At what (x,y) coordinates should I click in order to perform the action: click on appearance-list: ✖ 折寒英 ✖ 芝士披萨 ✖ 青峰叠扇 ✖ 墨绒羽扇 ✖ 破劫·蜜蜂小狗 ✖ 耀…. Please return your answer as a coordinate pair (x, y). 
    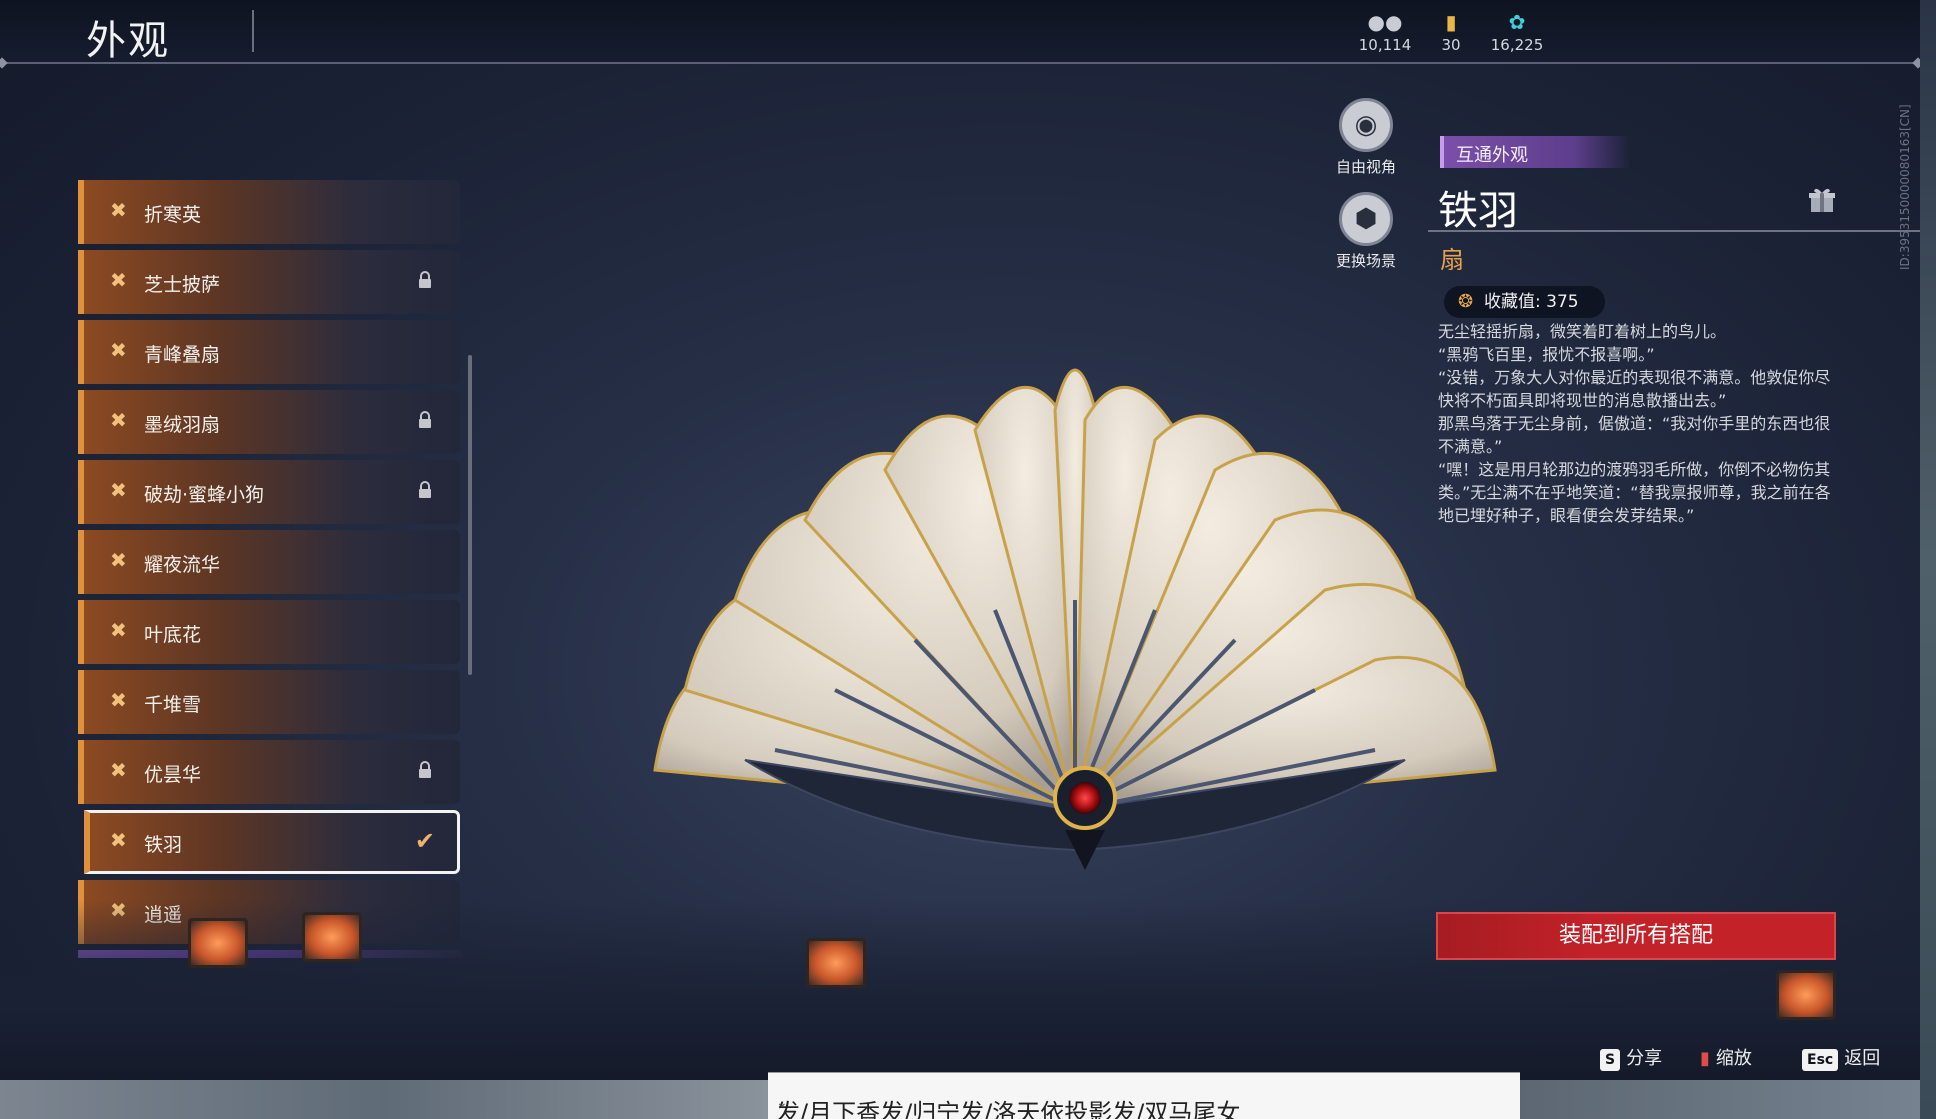
    Looking at the image, I should click on (270, 570).